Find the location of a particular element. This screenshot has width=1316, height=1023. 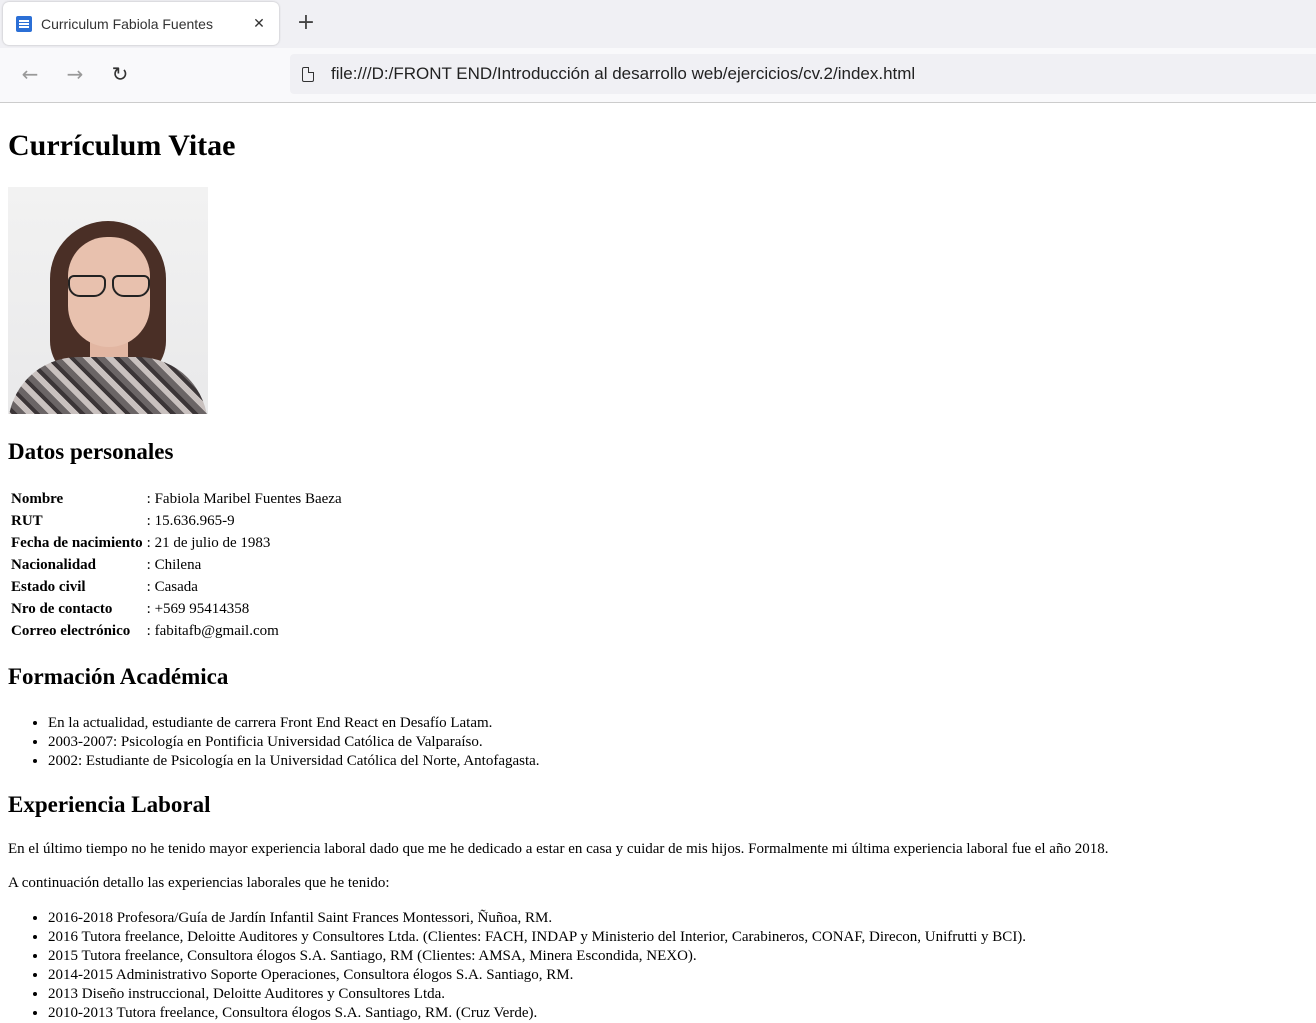

back-arrow-icon: ← is located at coordinates (30, 74).